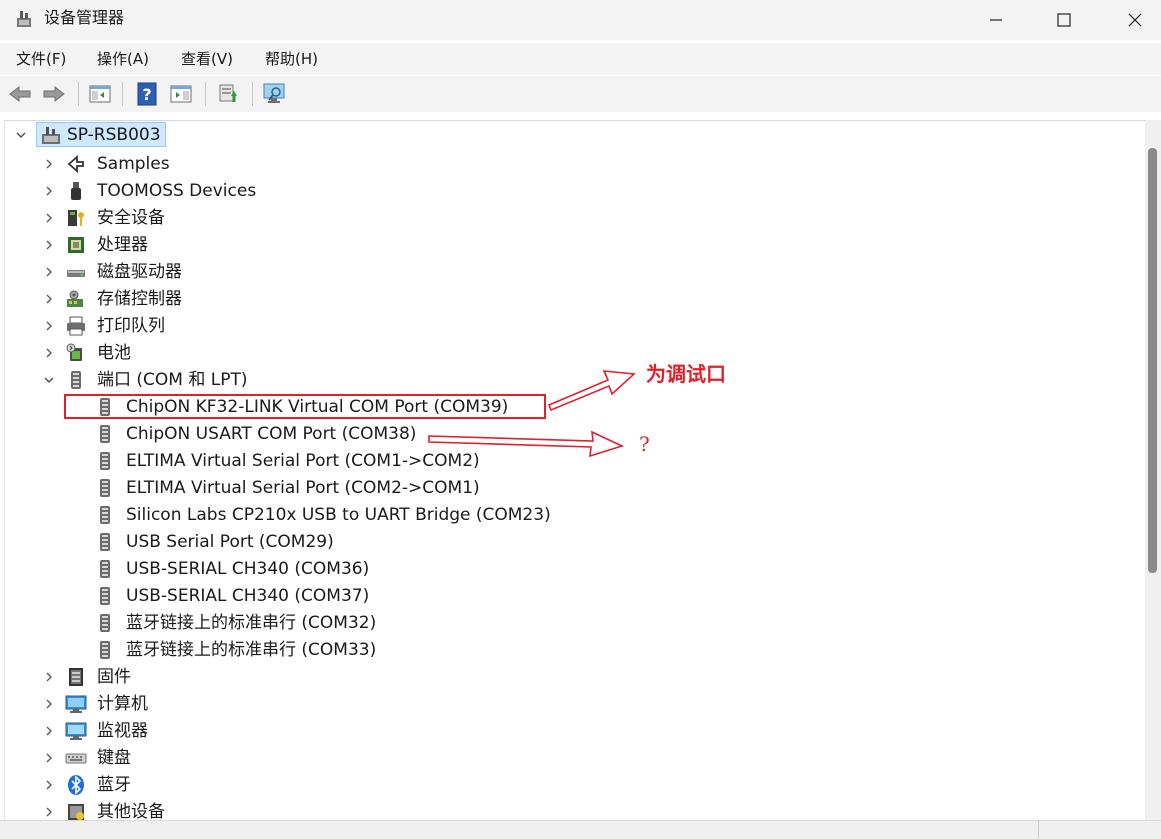  What do you see at coordinates (76, 218) in the screenshot?
I see `security-device-icon` at bounding box center [76, 218].